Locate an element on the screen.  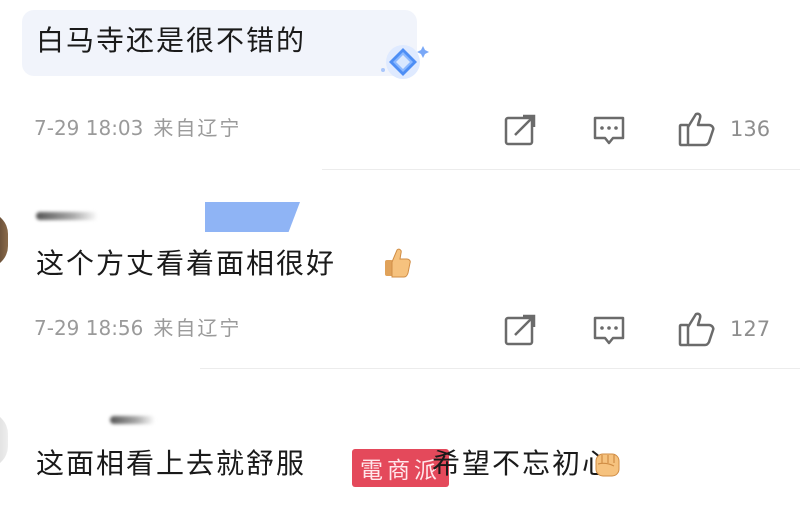
comment-date: 7-29 18:56 is located at coordinates (89, 328).